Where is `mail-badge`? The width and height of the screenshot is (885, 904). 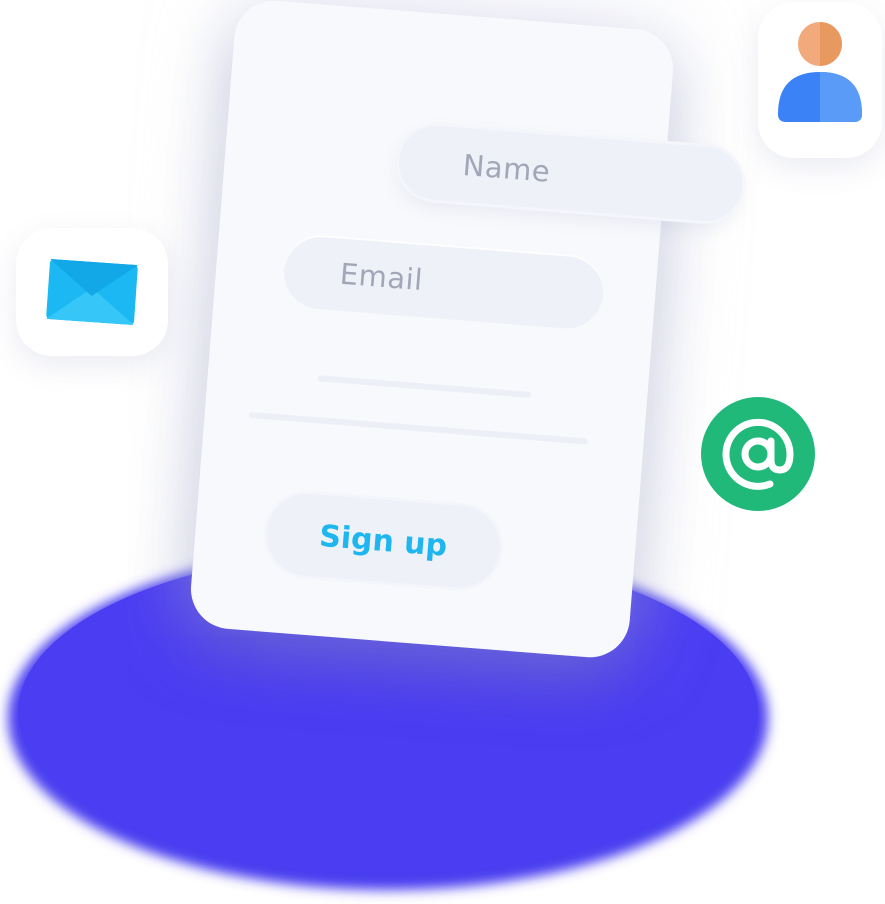
mail-badge is located at coordinates (92, 292).